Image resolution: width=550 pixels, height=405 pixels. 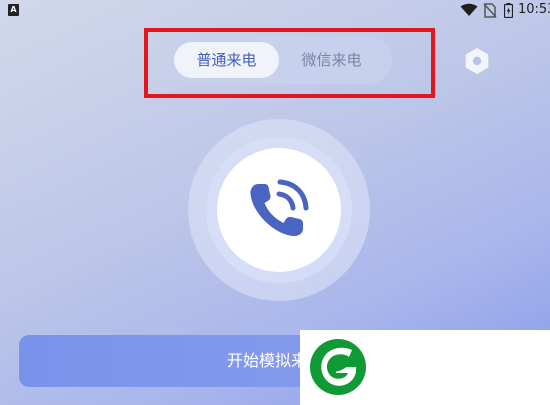 I want to click on watermark-overlay, so click(x=425, y=367).